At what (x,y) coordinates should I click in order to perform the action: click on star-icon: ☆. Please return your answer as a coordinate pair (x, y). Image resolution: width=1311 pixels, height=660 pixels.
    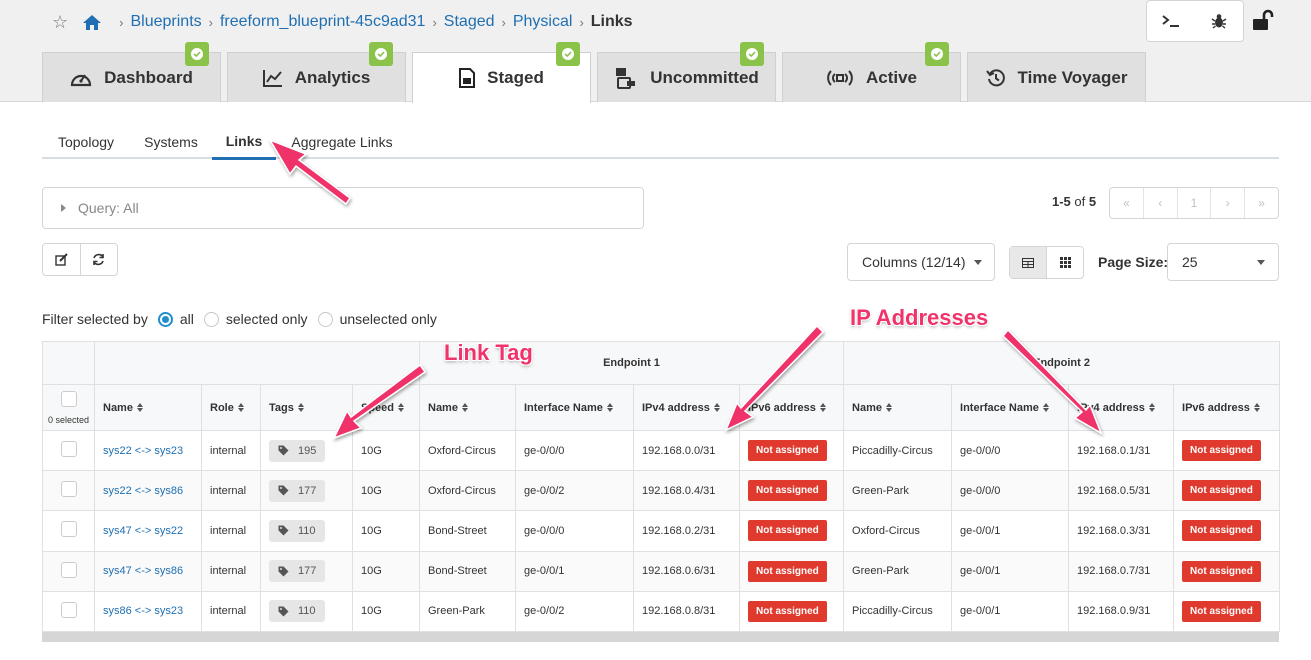
    Looking at the image, I should click on (60, 22).